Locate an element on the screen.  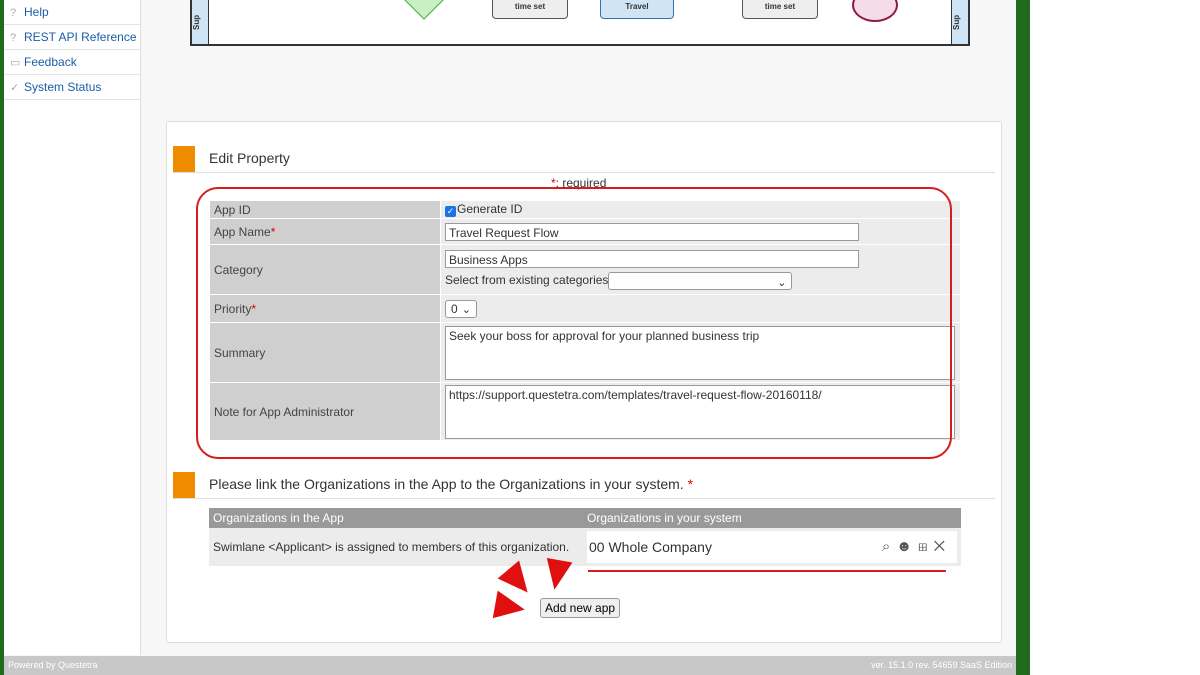
value-app-id: ✓ Generate ID is located at coordinates (700, 209).